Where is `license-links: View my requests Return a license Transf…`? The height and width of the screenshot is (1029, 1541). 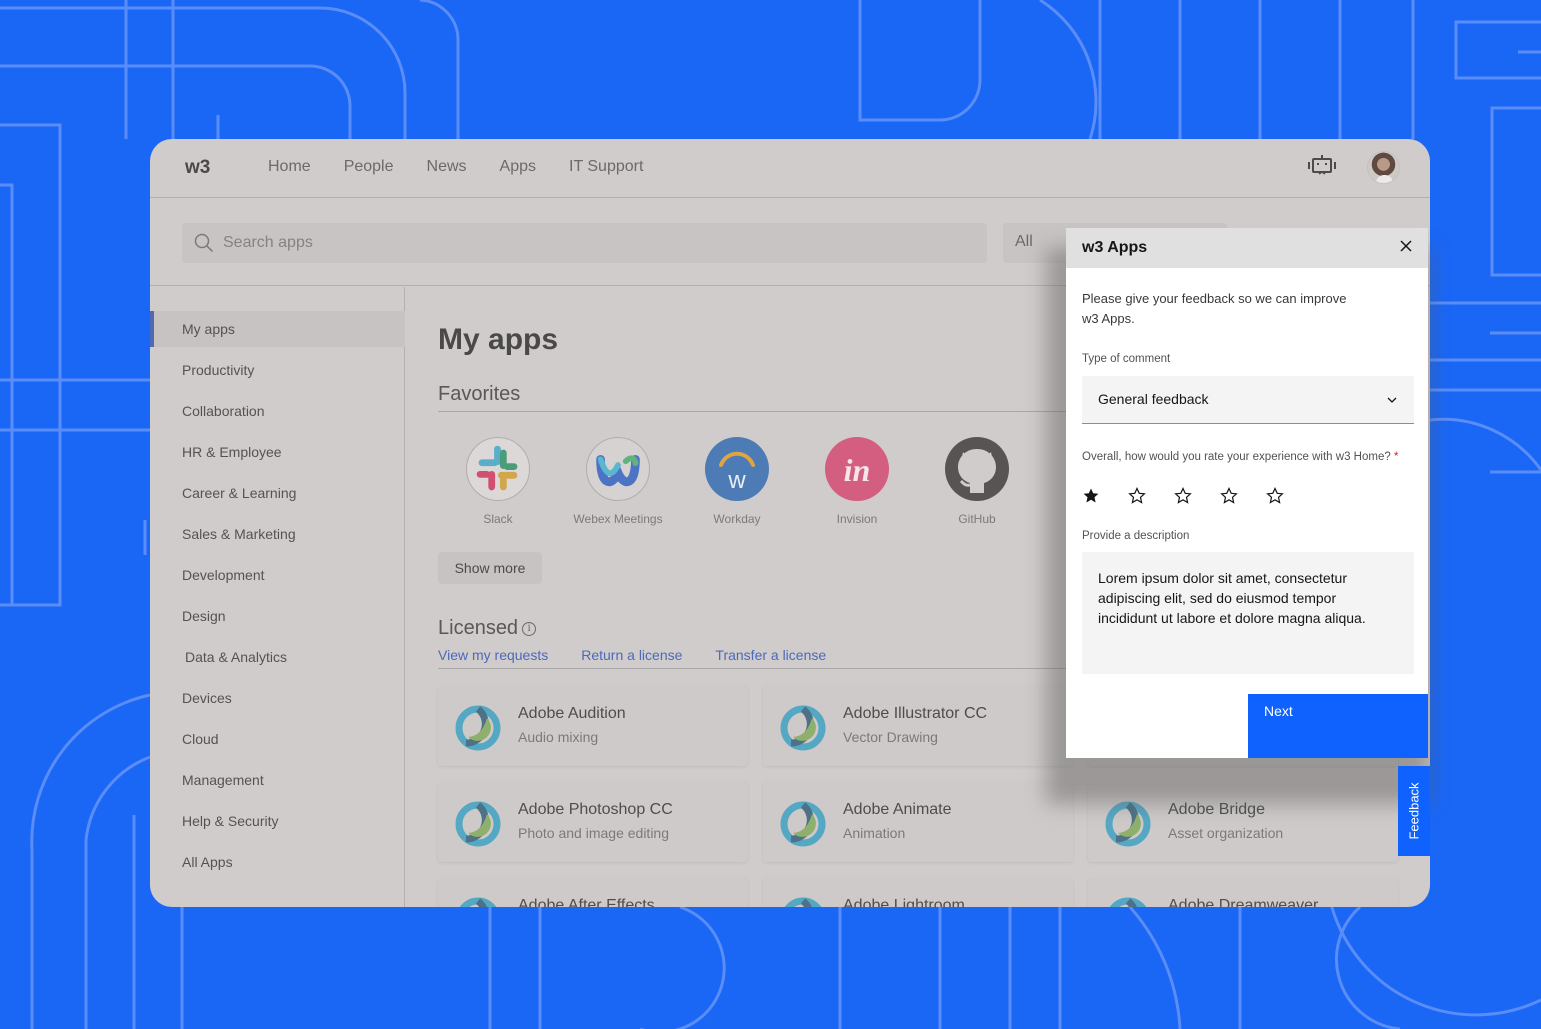 license-links: View my requests Return a license Transf… is located at coordinates (648, 655).